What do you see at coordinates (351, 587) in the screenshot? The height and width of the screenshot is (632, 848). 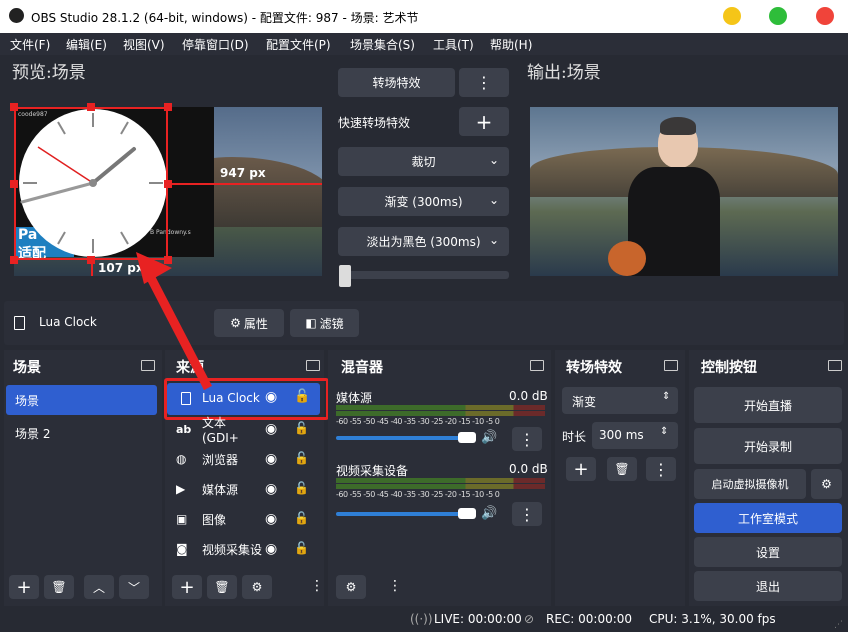 I see `mixer-settings-button: ⚙` at bounding box center [351, 587].